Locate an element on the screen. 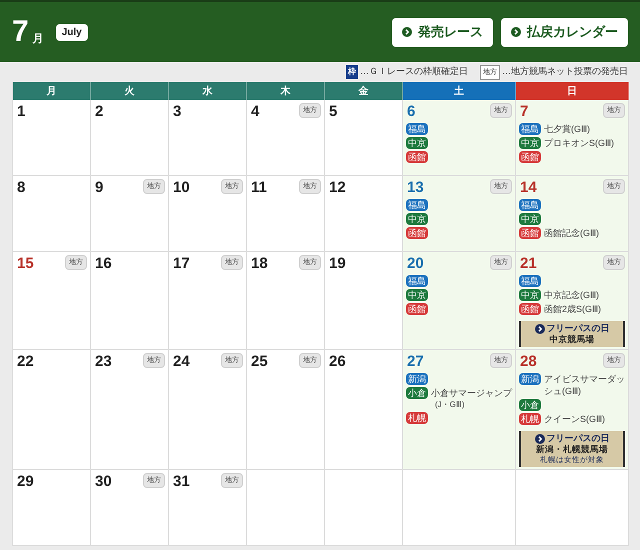  legend-text: …地方競馬ネット投票の発売日 is located at coordinates (565, 71).